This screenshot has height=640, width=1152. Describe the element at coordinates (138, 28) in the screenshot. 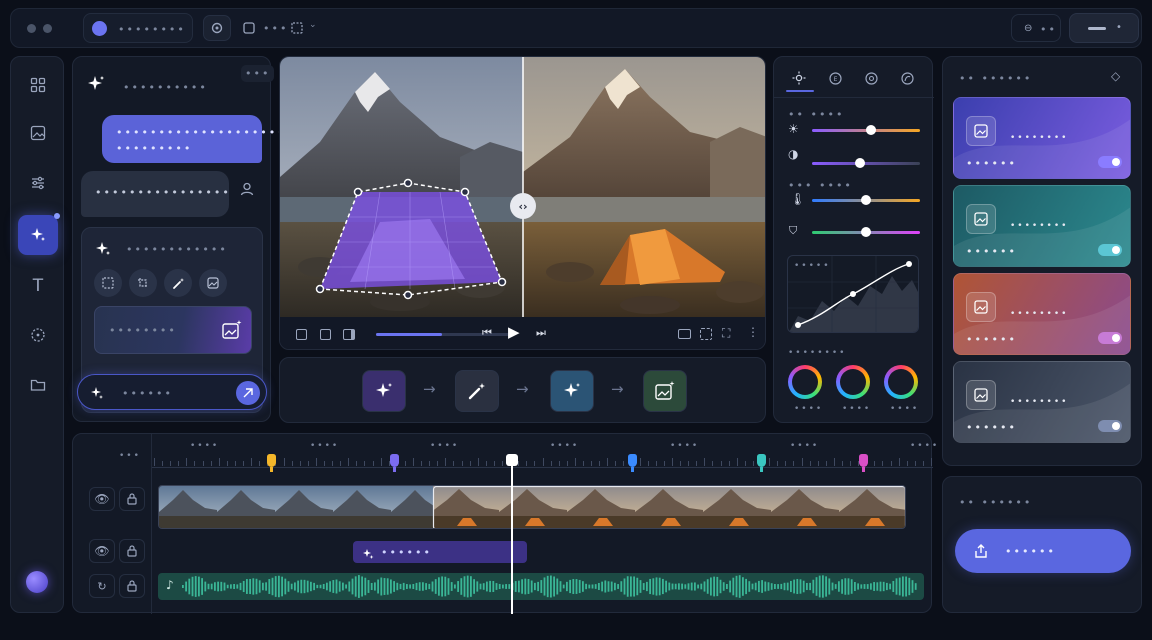

I see `project-selector: ••••••••` at that location.